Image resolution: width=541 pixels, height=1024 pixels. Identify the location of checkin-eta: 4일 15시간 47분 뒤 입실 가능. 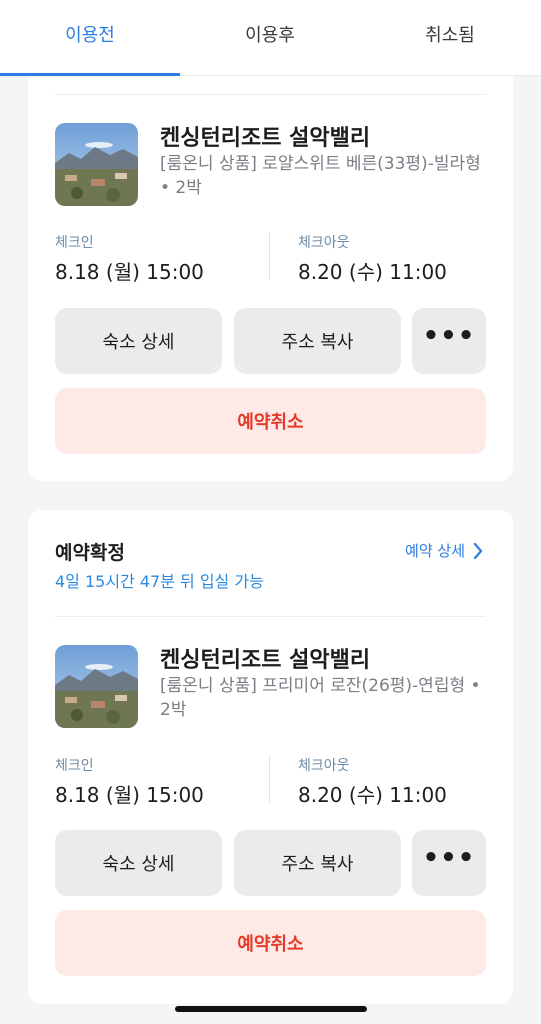
(159, 581).